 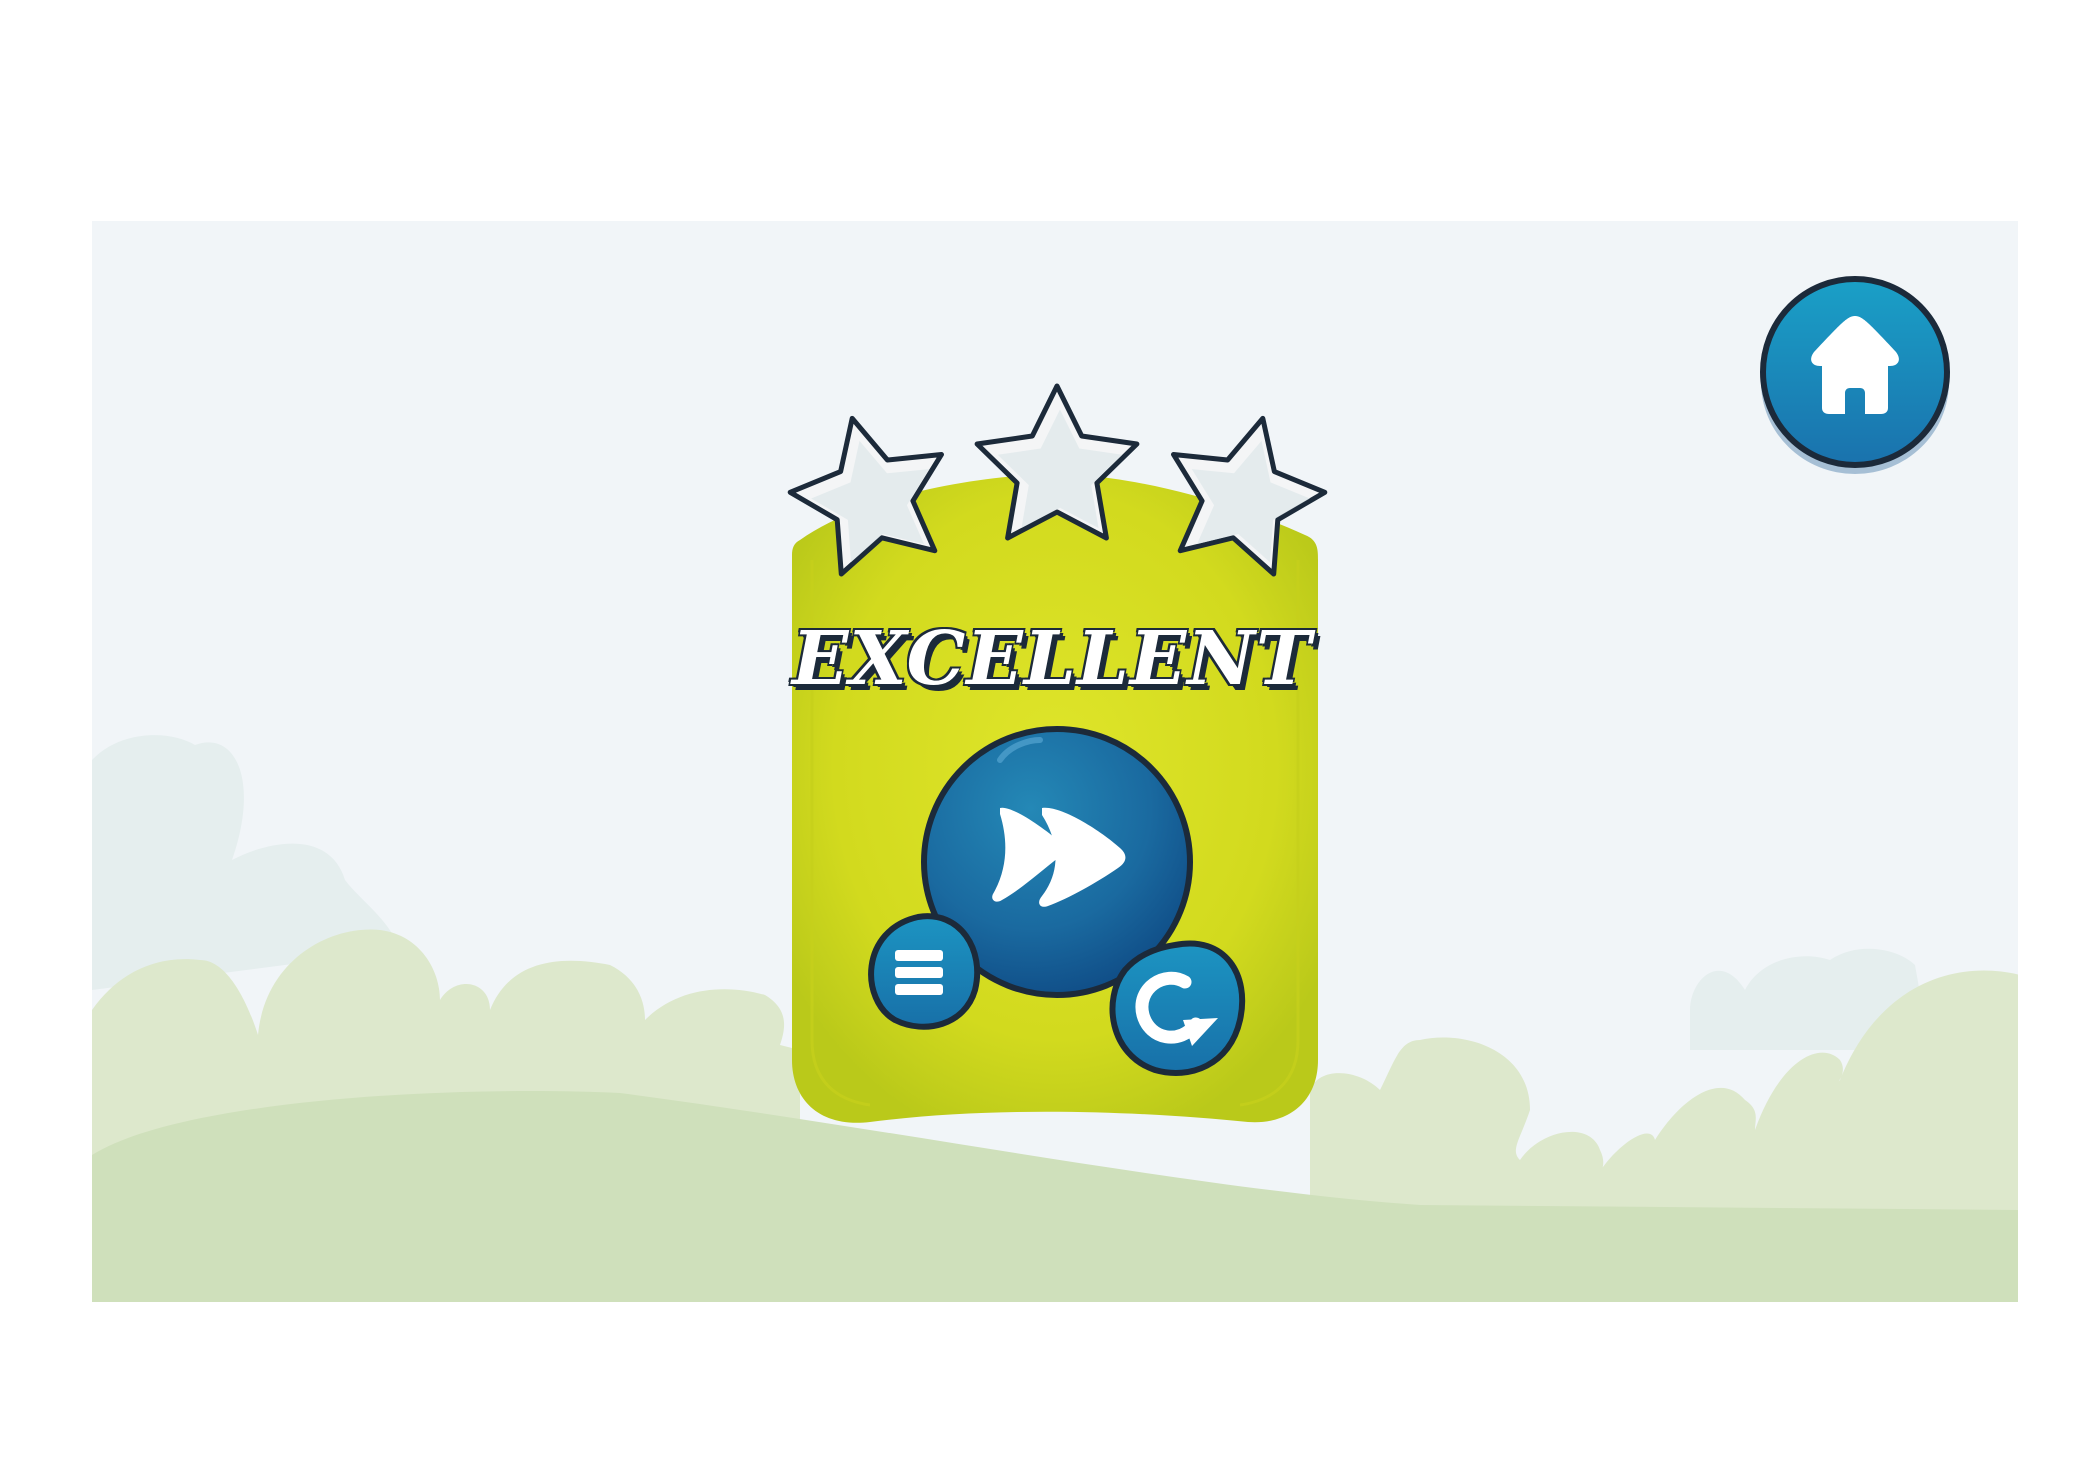 I want to click on menu-button, so click(x=924, y=971).